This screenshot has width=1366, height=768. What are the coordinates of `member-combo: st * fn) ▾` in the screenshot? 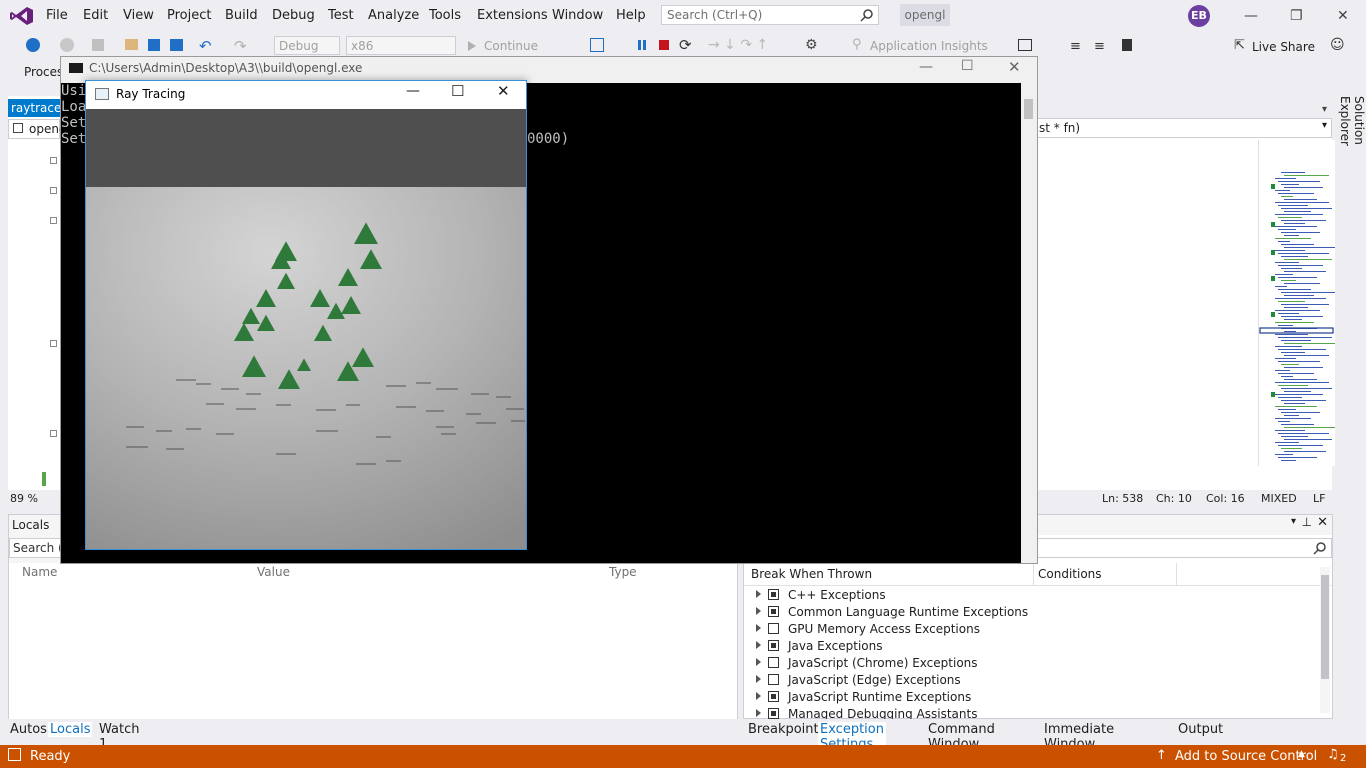 It's located at (1184, 128).